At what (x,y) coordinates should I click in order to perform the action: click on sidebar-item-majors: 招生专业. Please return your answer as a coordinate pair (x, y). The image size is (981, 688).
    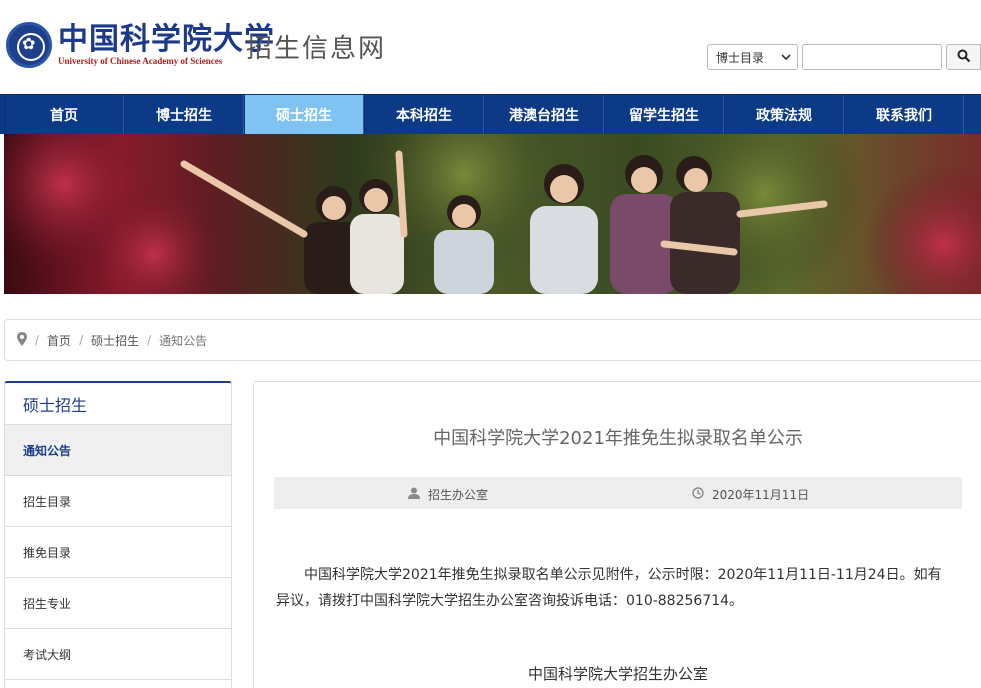
    Looking at the image, I should click on (118, 603).